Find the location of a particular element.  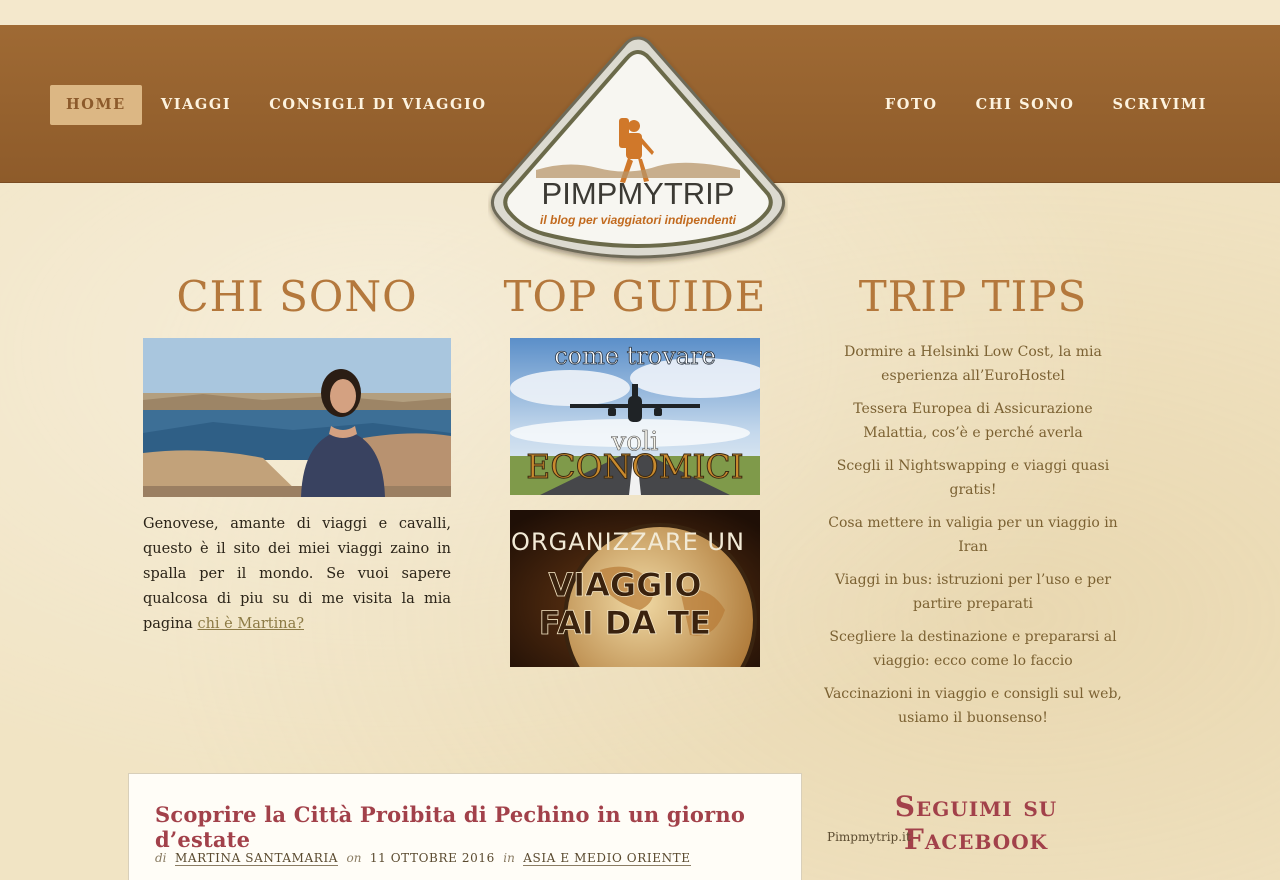

top-strip is located at coordinates (640, 12).